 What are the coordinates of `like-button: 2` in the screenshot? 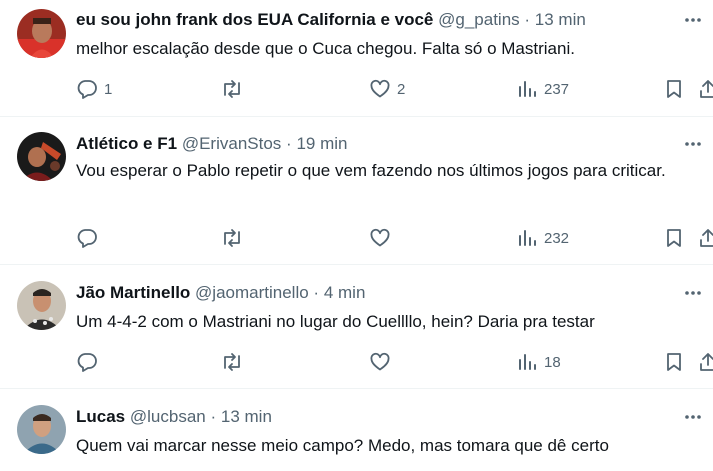 It's located at (387, 89).